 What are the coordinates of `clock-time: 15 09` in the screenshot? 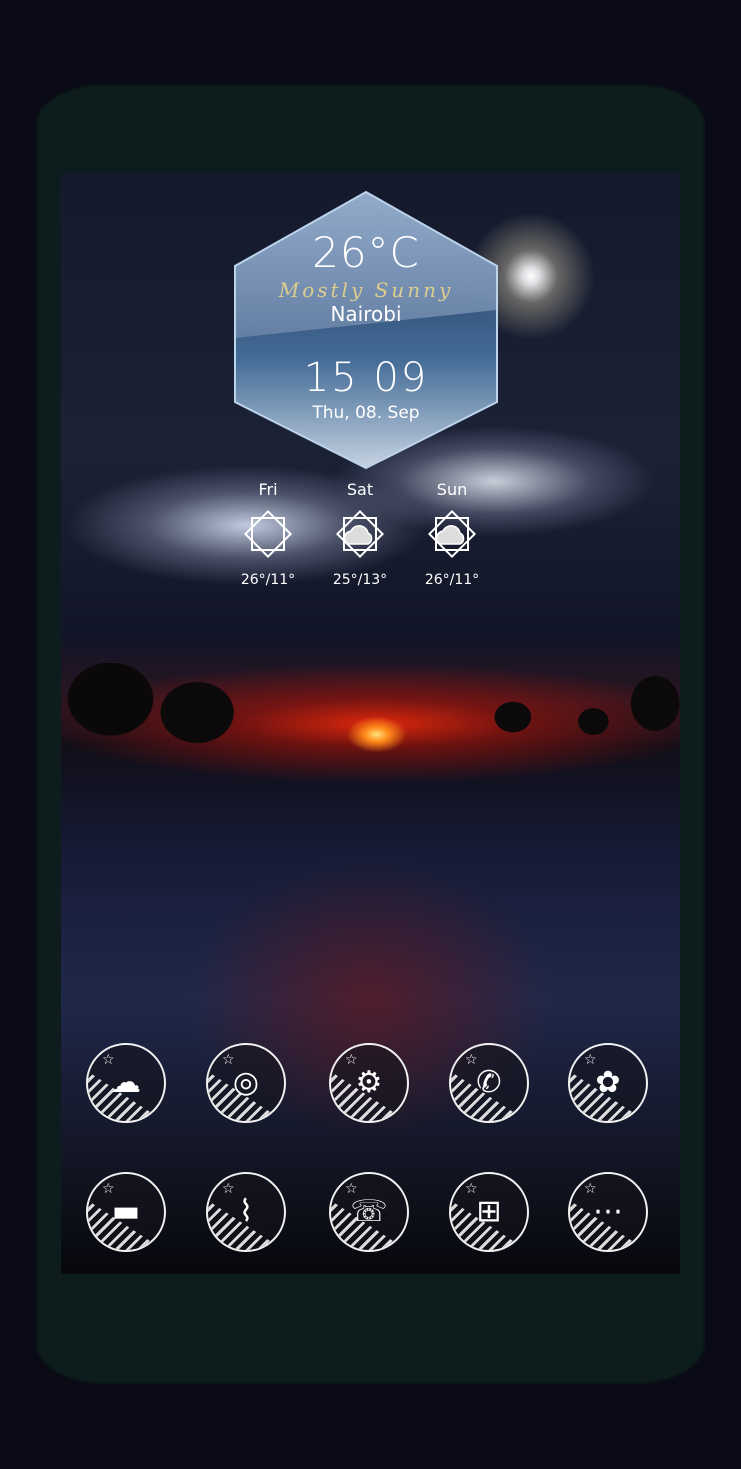 It's located at (366, 378).